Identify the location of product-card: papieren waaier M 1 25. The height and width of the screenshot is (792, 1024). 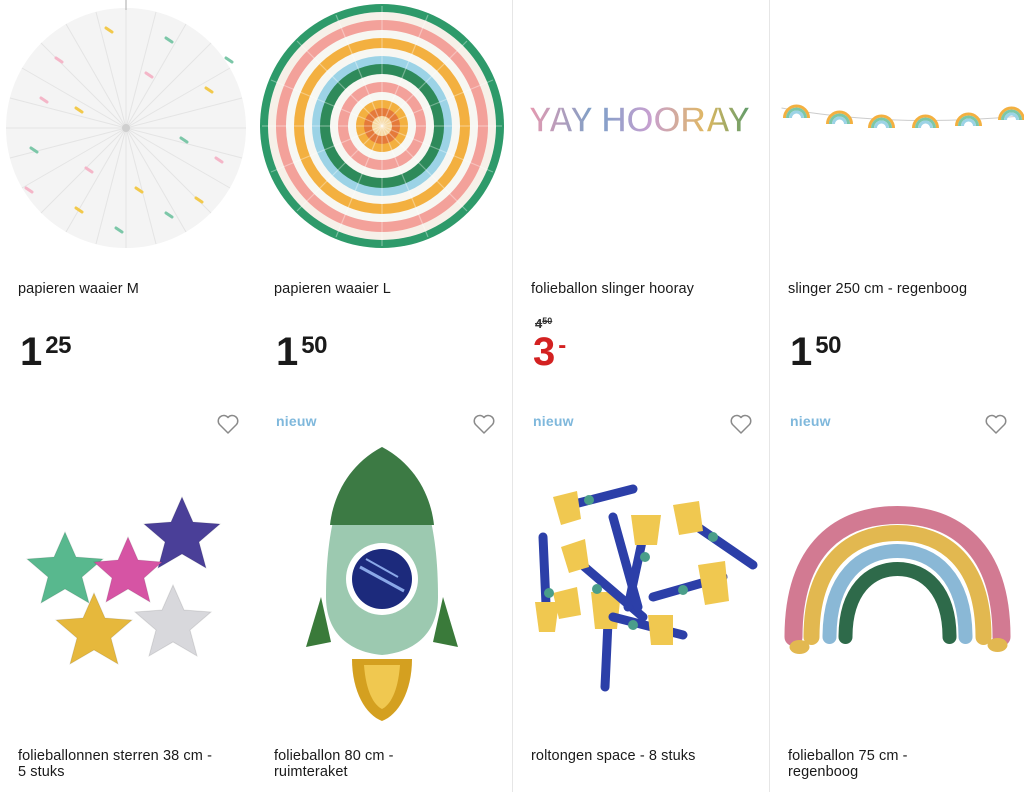
(128, 199).